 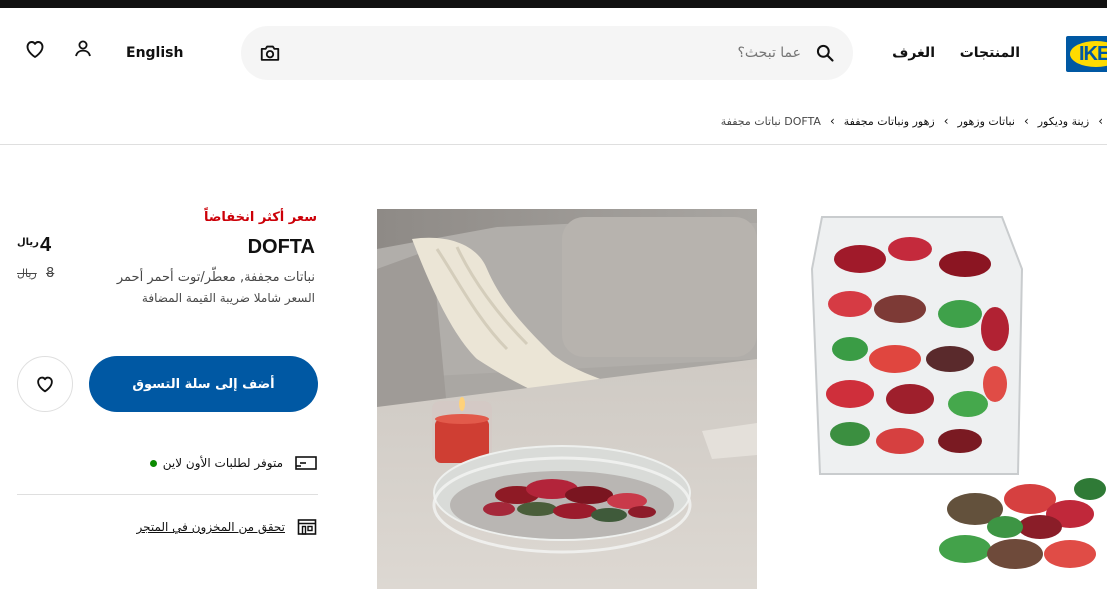 What do you see at coordinates (553, 4) in the screenshot?
I see `top-black-bar` at bounding box center [553, 4].